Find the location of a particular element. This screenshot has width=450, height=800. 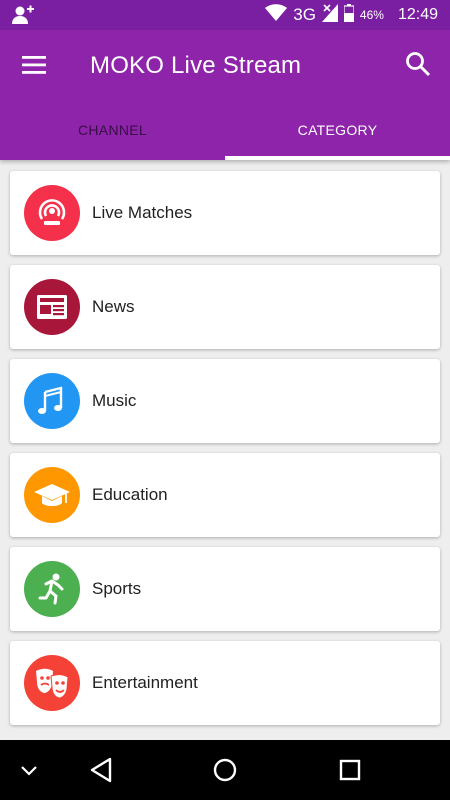

network-type: 3G is located at coordinates (304, 14).